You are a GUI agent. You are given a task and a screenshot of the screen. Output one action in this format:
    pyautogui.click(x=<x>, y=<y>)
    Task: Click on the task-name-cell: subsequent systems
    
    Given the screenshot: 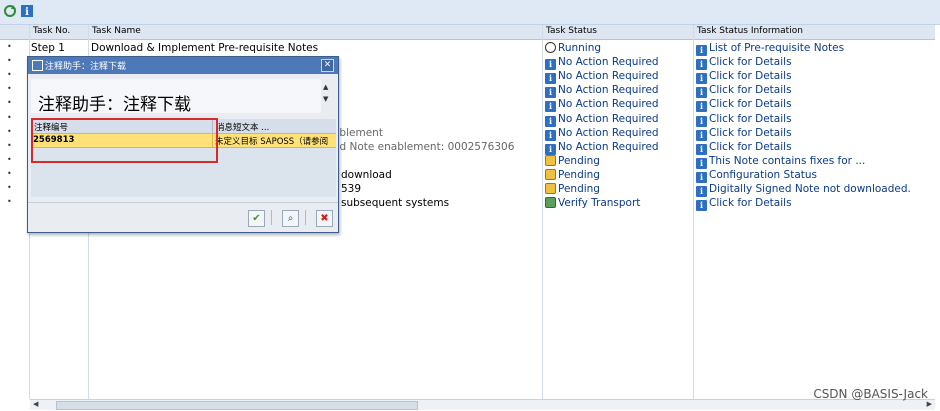 What is the action you would take?
    pyautogui.click(x=395, y=203)
    